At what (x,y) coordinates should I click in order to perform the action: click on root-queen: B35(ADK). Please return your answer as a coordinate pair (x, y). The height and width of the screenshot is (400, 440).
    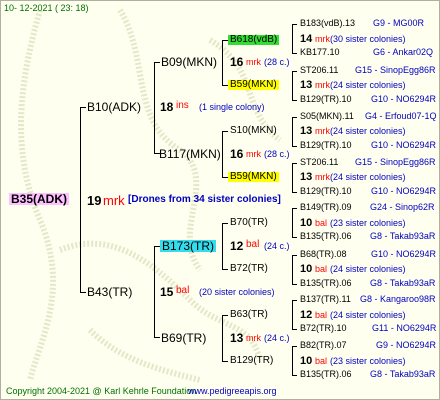
    Looking at the image, I should click on (39, 199).